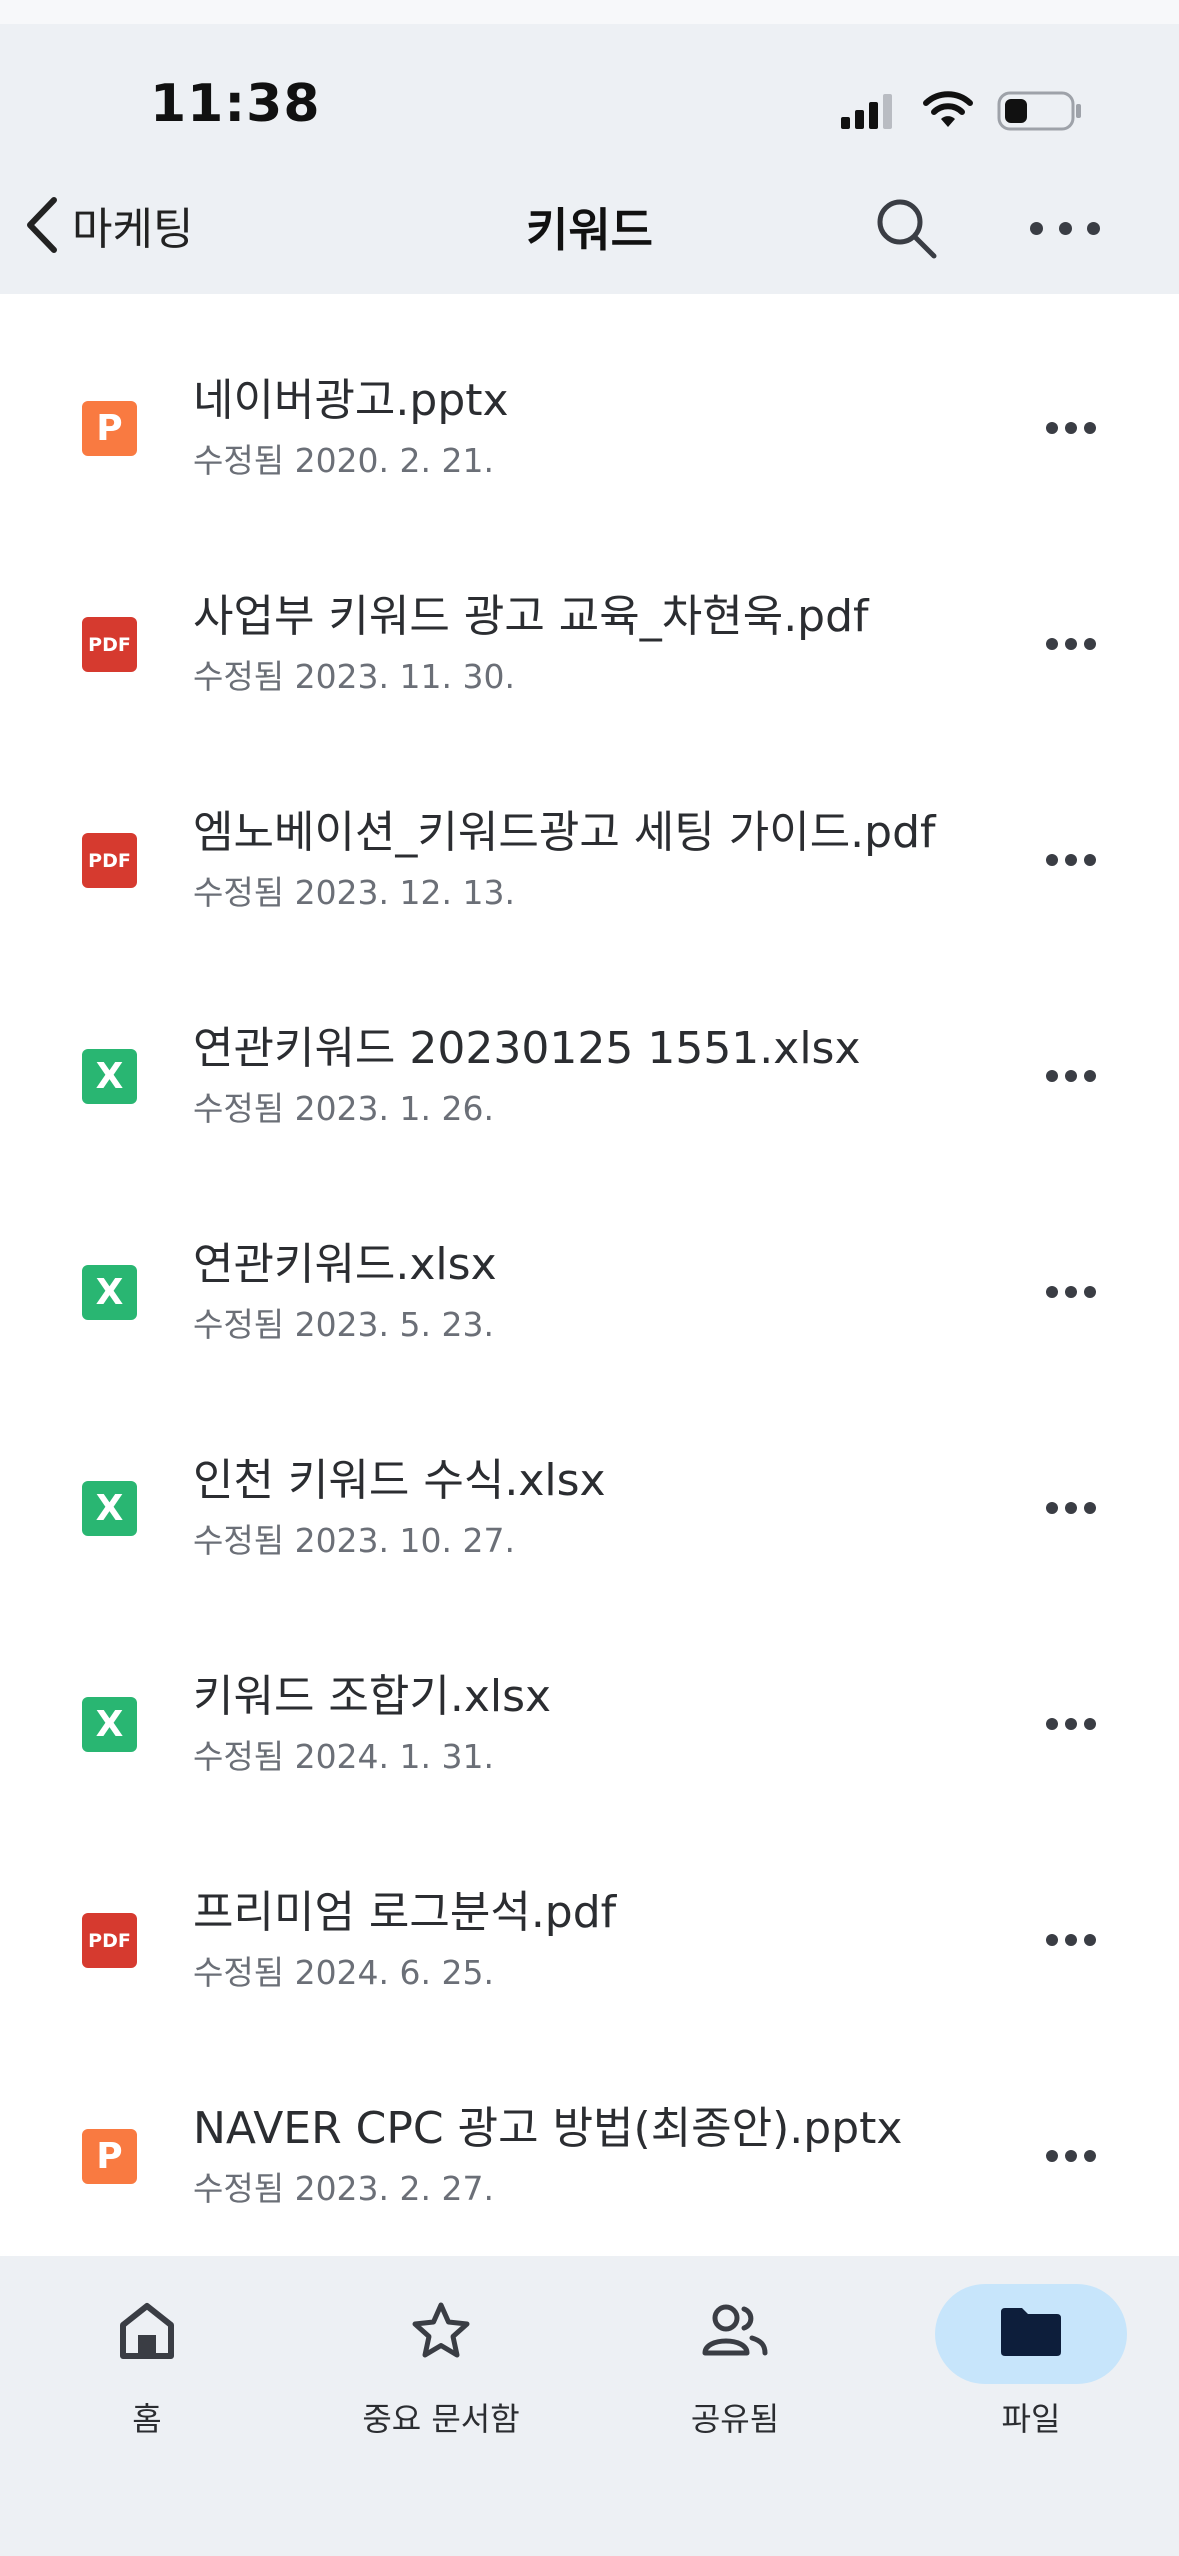 Image resolution: width=1179 pixels, height=2556 pixels. I want to click on file-name: 키워드 조합기.xlsx, so click(372, 1696).